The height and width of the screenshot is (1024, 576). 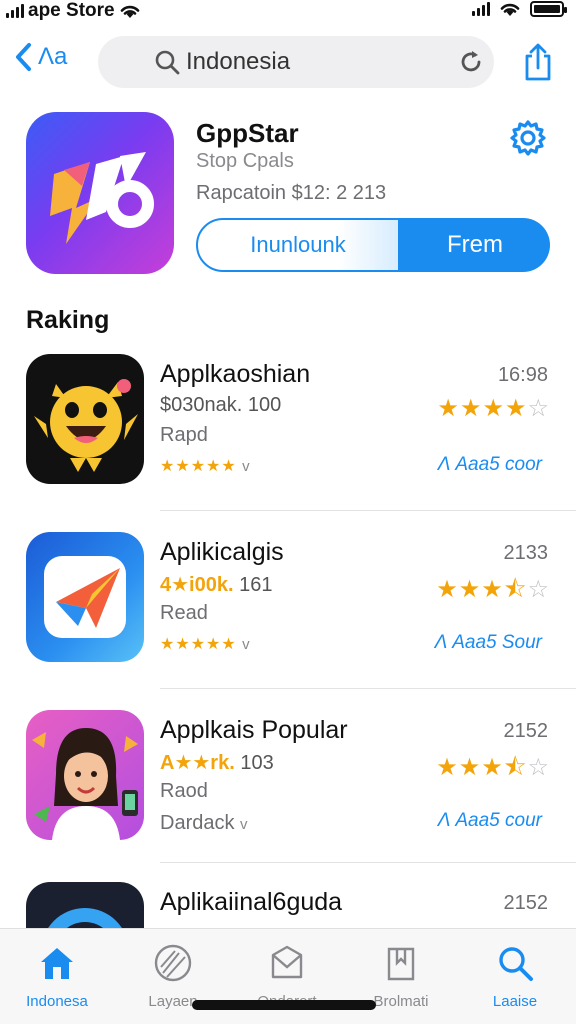 I want to click on featured-app-icon, so click(x=100, y=193).